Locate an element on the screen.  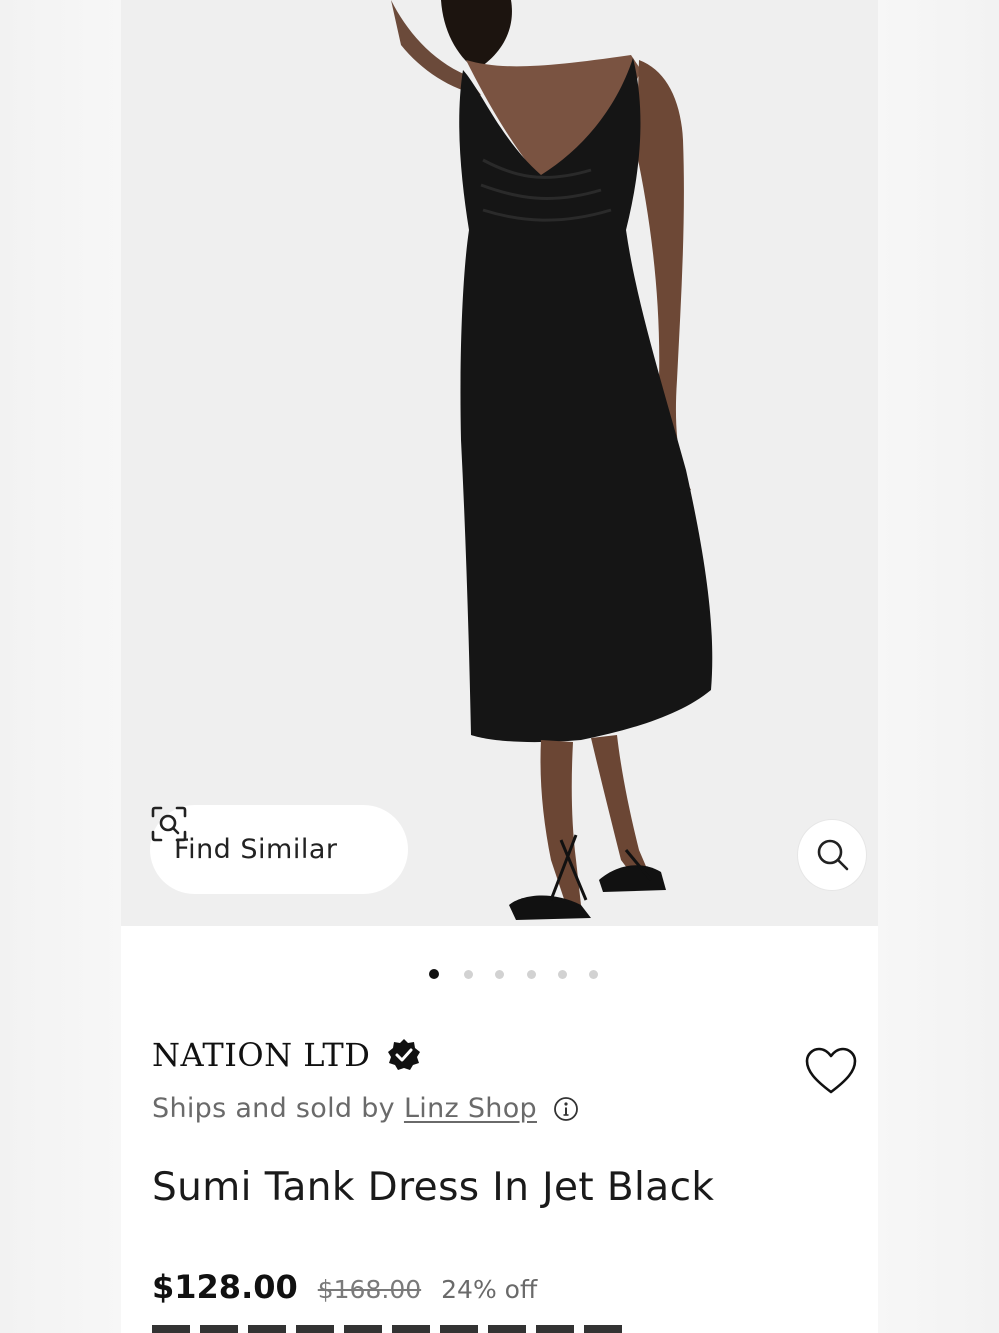
find-similar-button: Find Similar is located at coordinates (279, 849).